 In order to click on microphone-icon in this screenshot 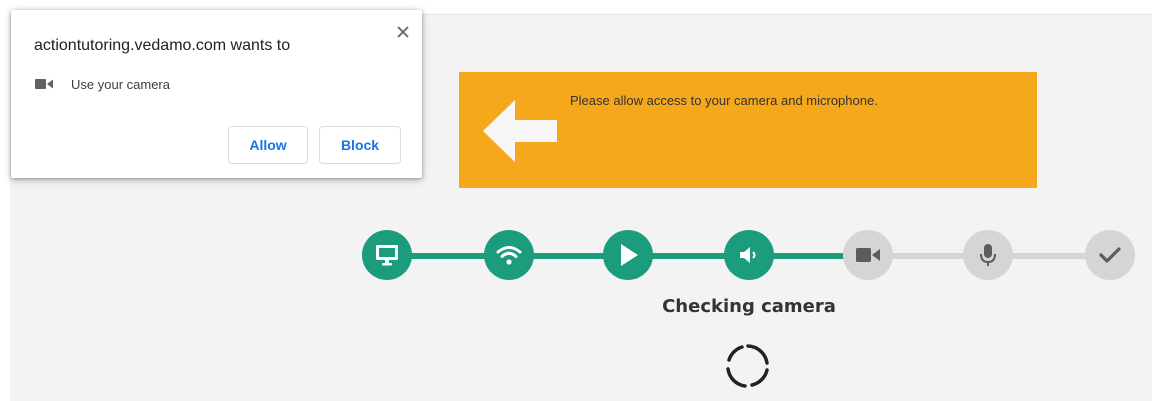, I will do `click(988, 255)`.